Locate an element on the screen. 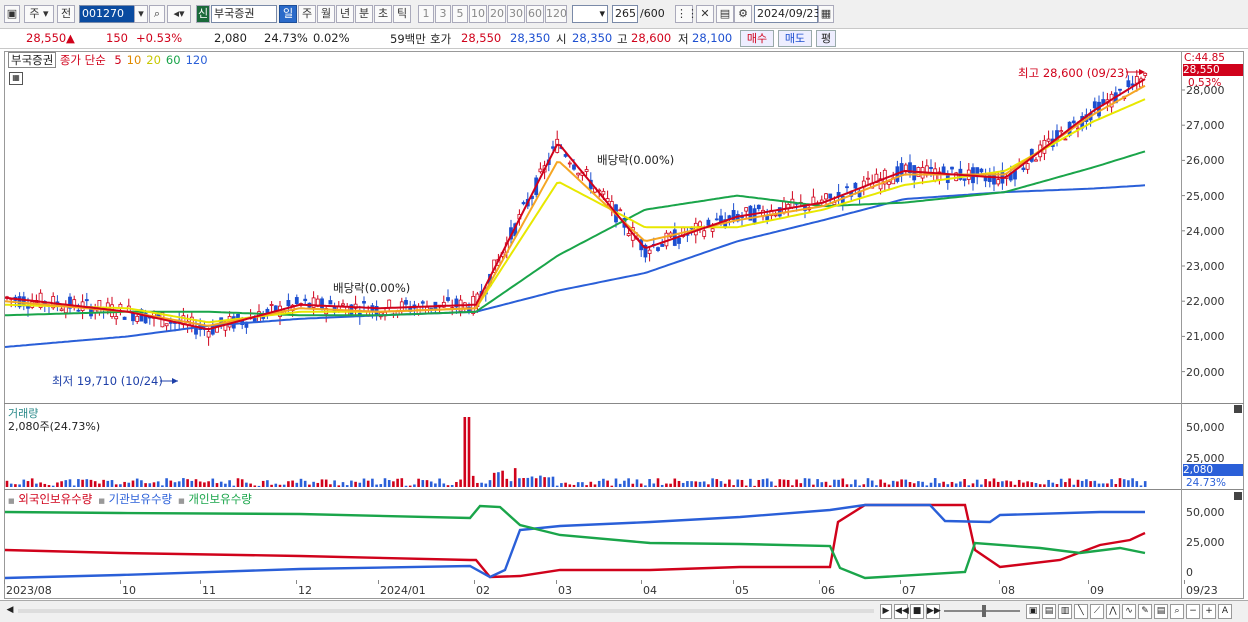  scroll-left-icon: ◀ is located at coordinates (10, 611).